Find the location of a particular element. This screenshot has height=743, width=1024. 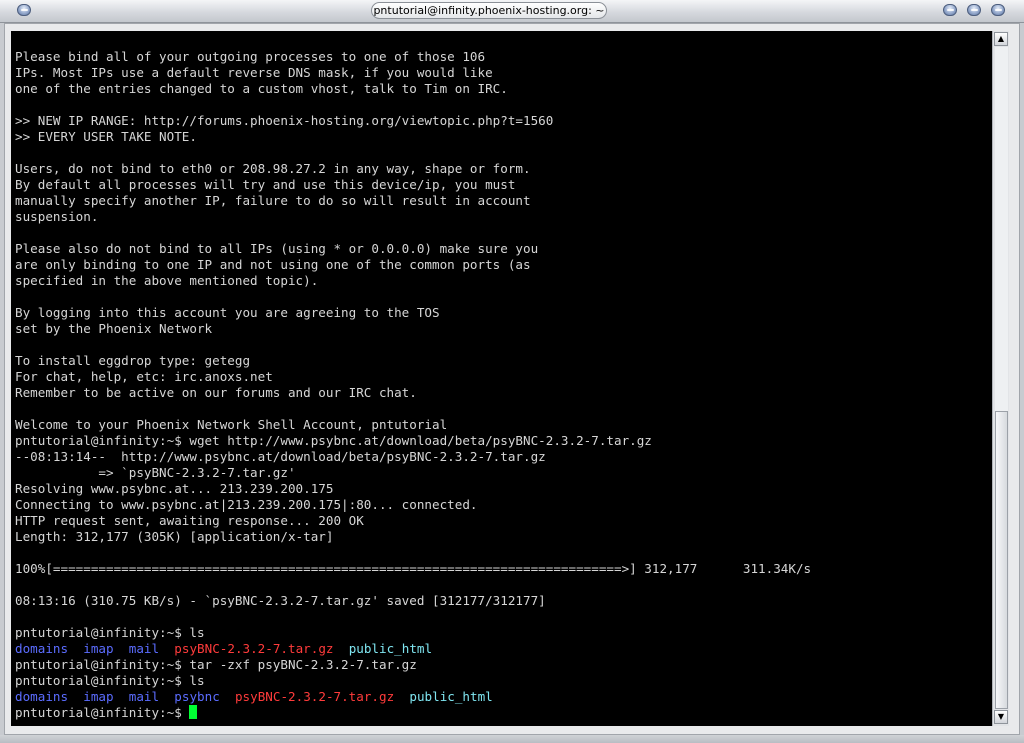

window-bottom-edge is located at coordinates (512, 739).